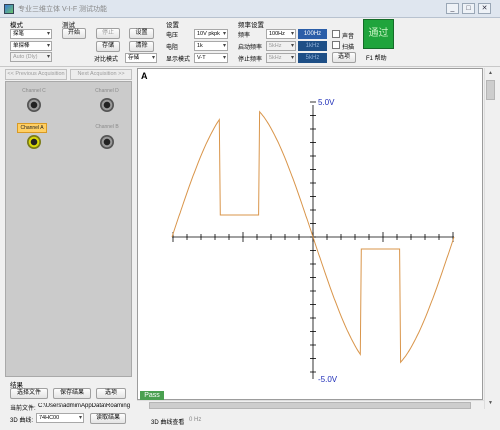  I want to click on mode-select: 探笔, so click(31, 34).